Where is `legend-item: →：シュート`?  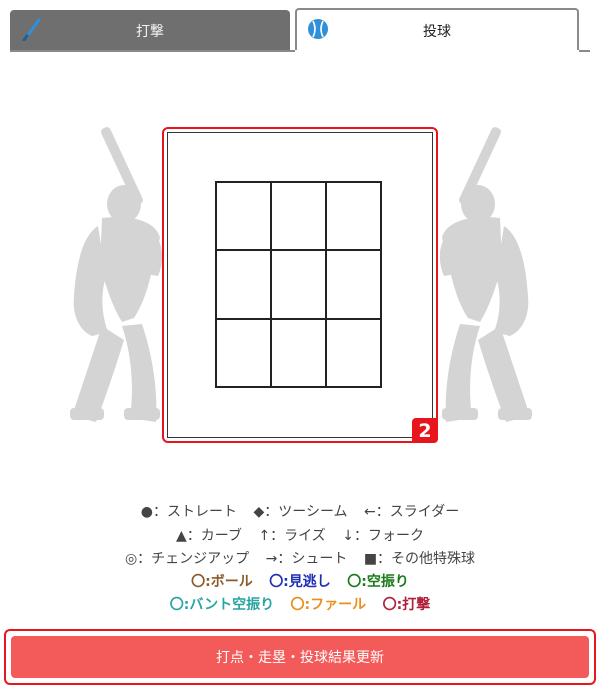 legend-item: →：シュート is located at coordinates (306, 559).